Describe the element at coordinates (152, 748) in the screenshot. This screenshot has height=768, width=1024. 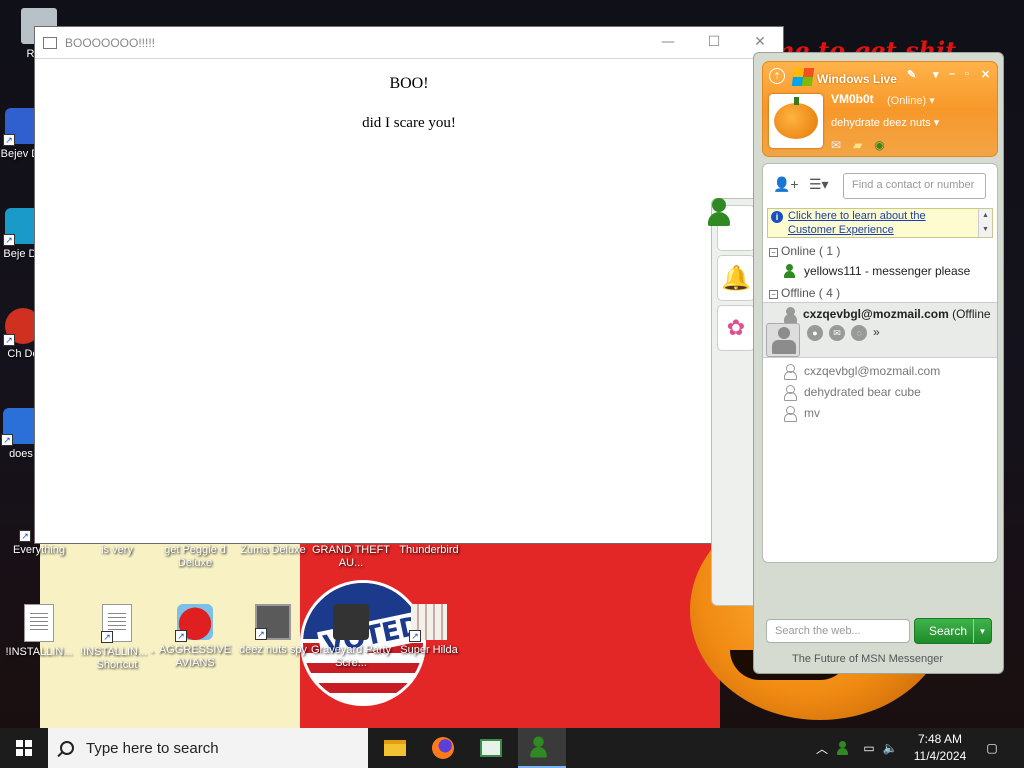
I see `taskbar-search-placeholder: Type here to search` at that location.